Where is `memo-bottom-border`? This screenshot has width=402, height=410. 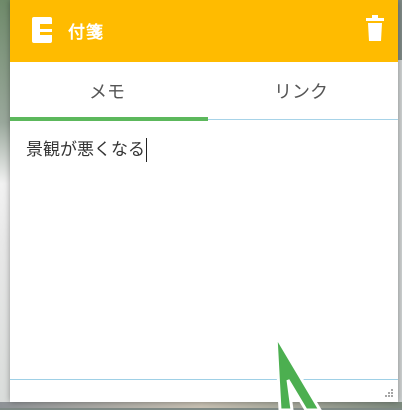
memo-bottom-border is located at coordinates (204, 379).